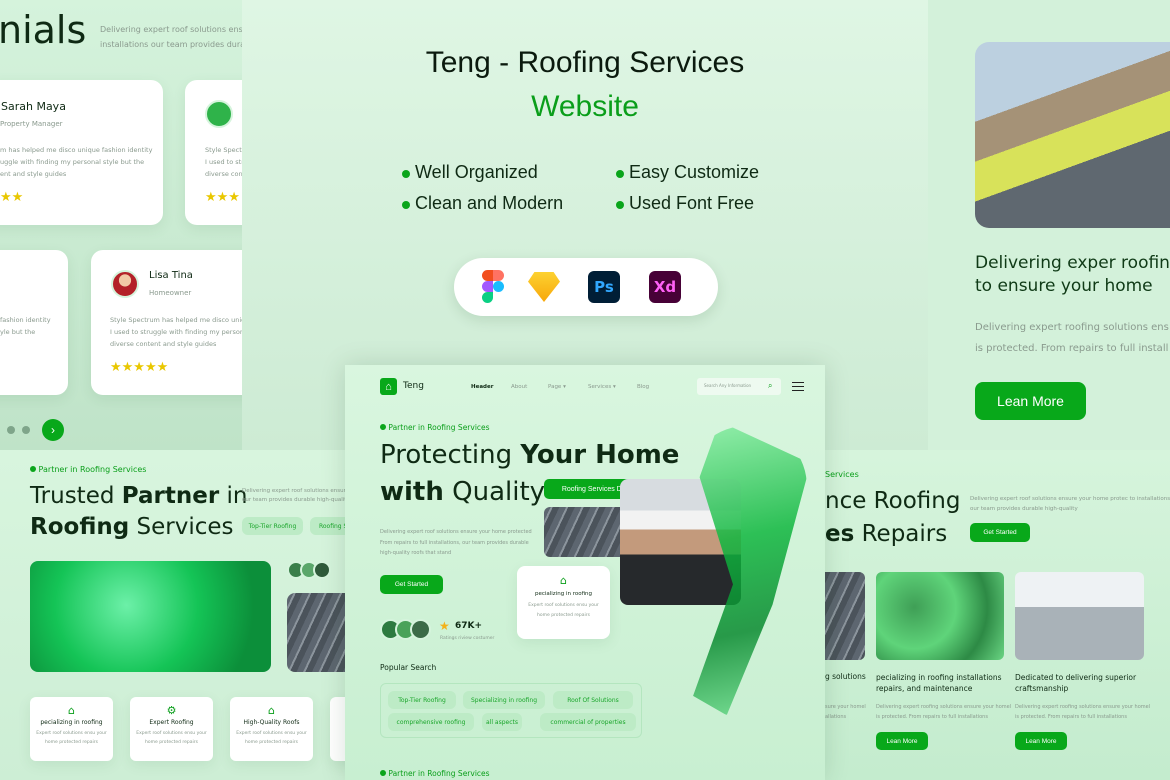  What do you see at coordinates (845, 676) in the screenshot?
I see `service-card-title: g solutions` at bounding box center [845, 676].